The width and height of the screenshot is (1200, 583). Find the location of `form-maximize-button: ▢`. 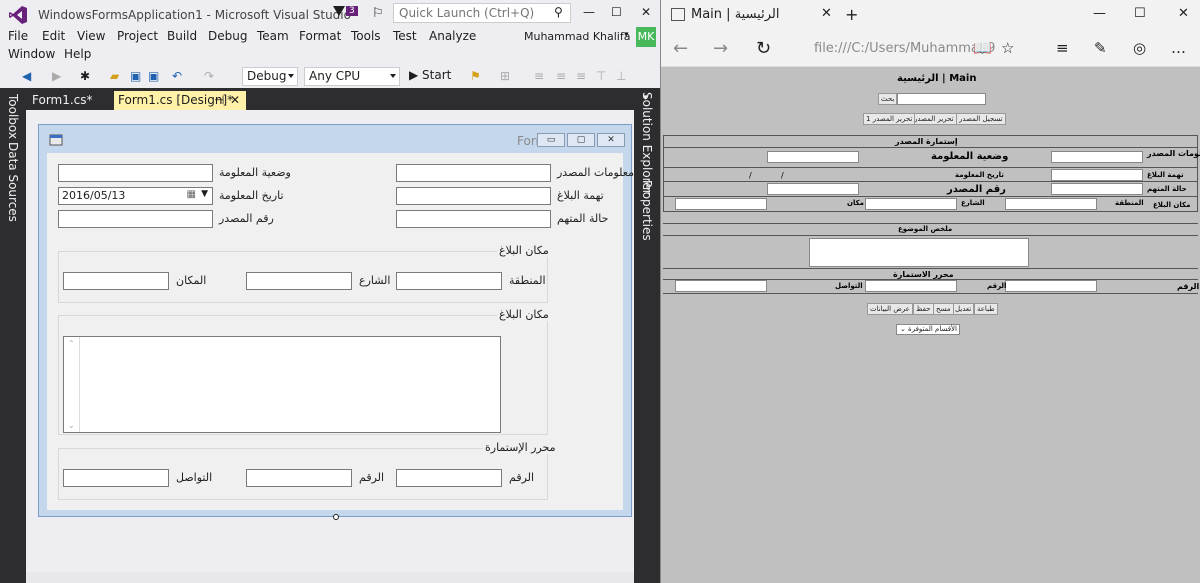

form-maximize-button: ▢ is located at coordinates (581, 140).